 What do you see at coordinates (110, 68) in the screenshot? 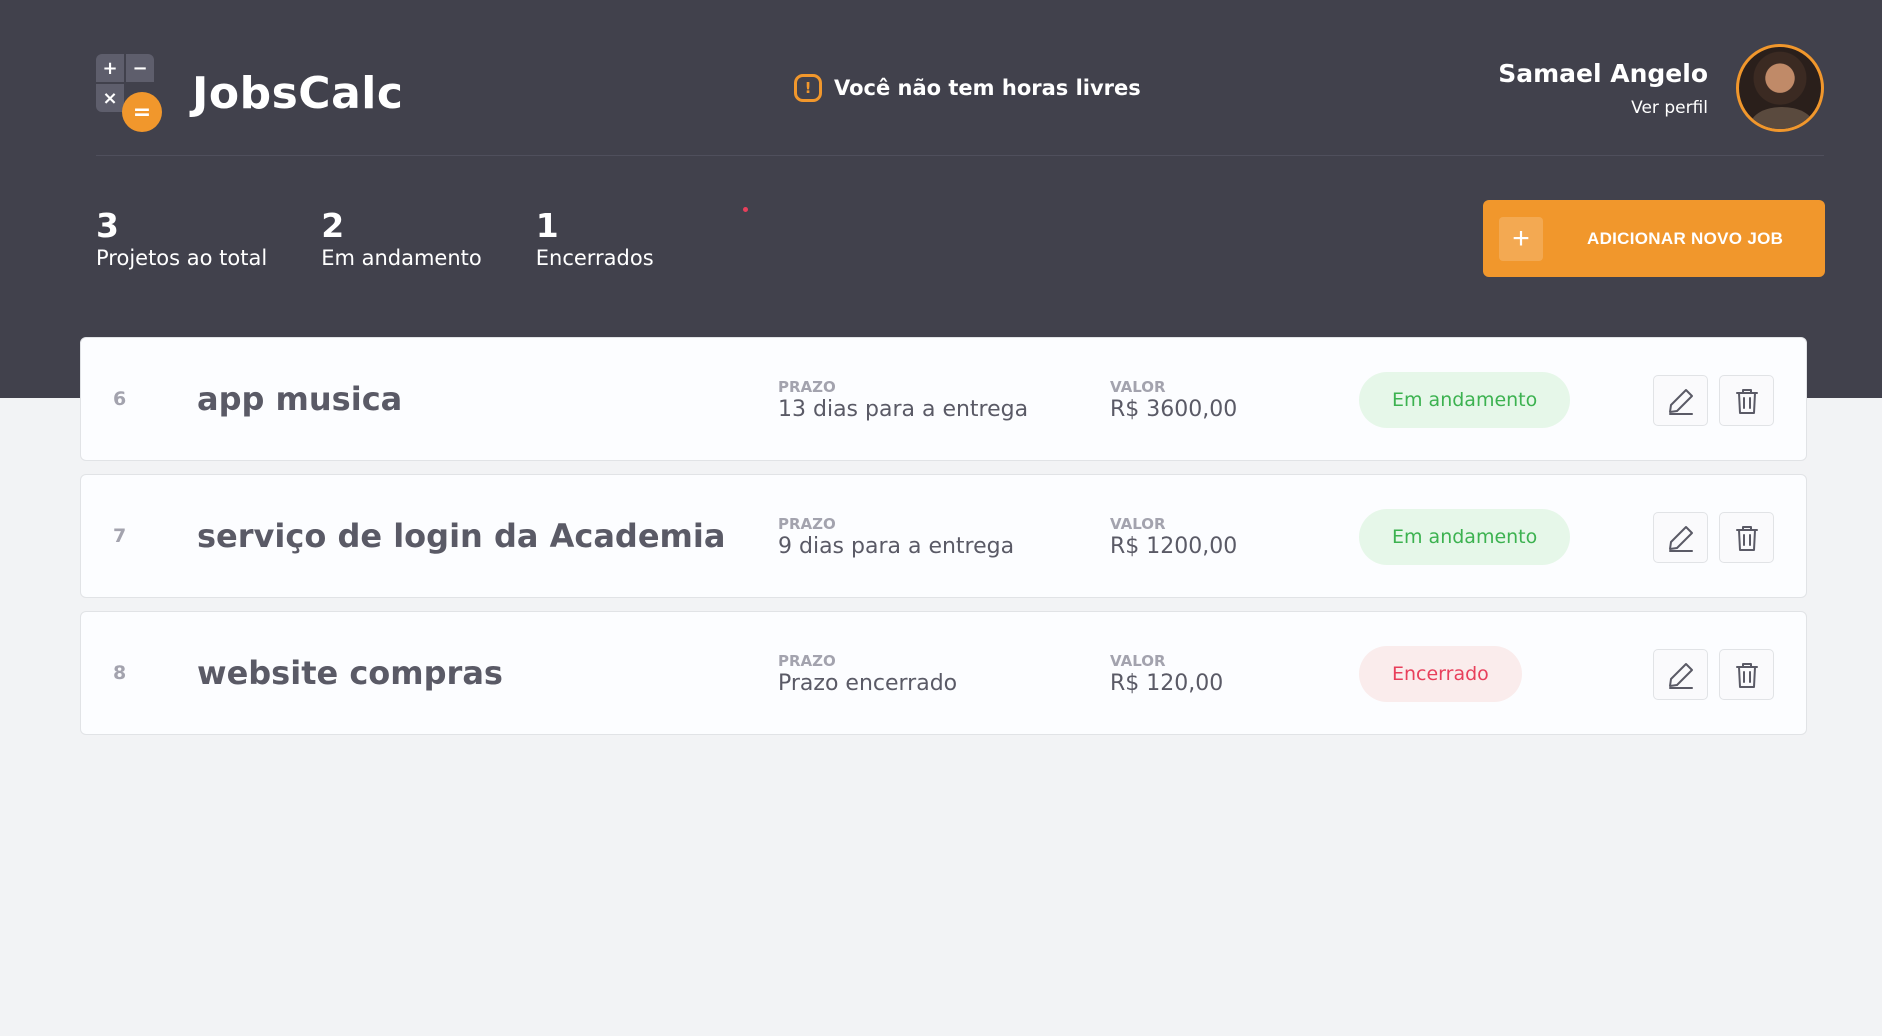
I see `logo-plus-symbol: +` at bounding box center [110, 68].